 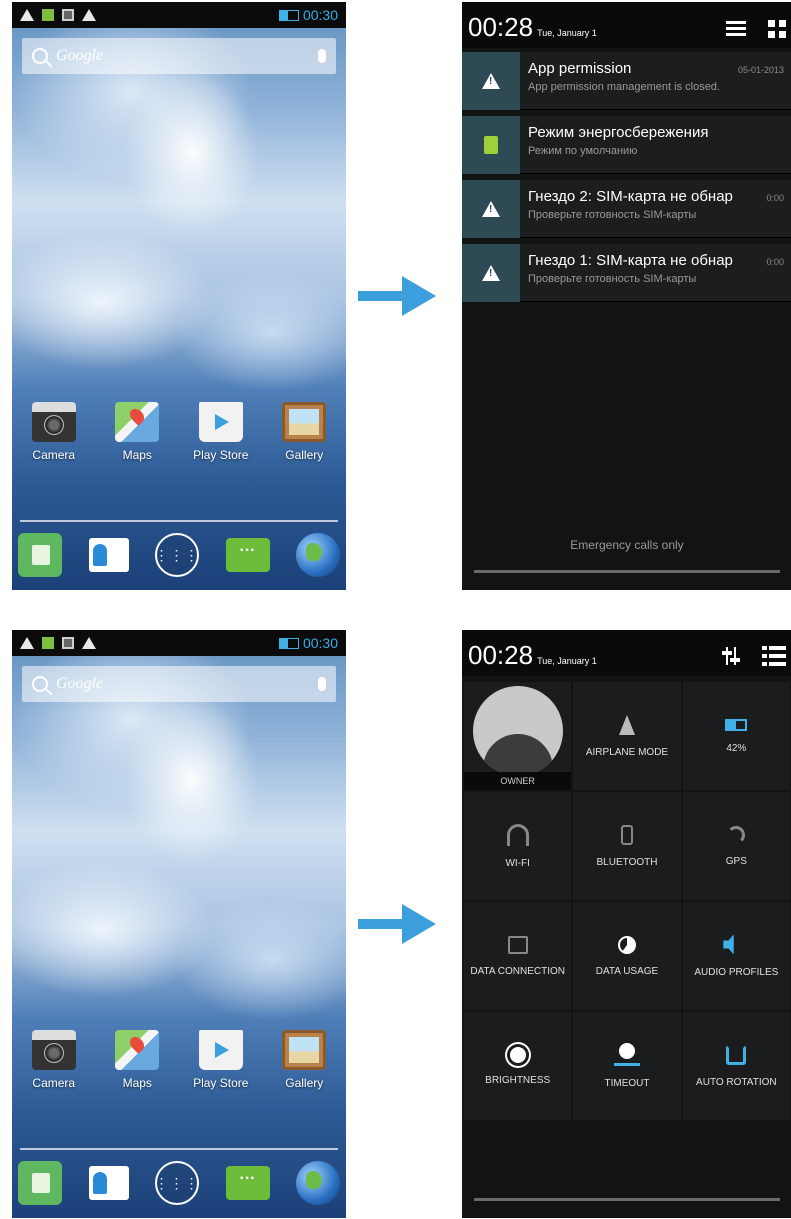 I want to click on tile-data-connection: DATA CONNECTION, so click(x=518, y=956).